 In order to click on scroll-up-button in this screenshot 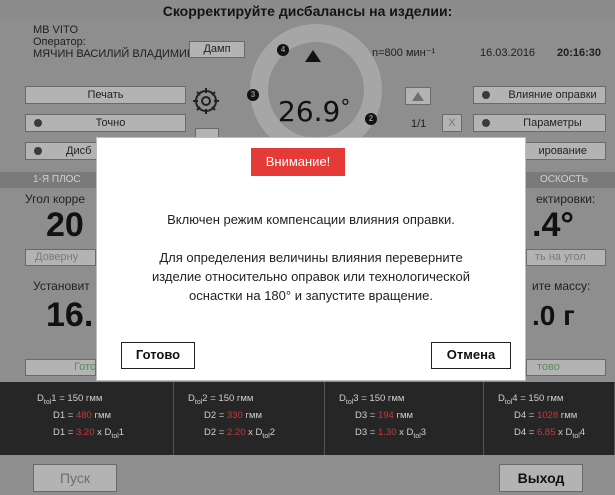, I will do `click(418, 96)`.